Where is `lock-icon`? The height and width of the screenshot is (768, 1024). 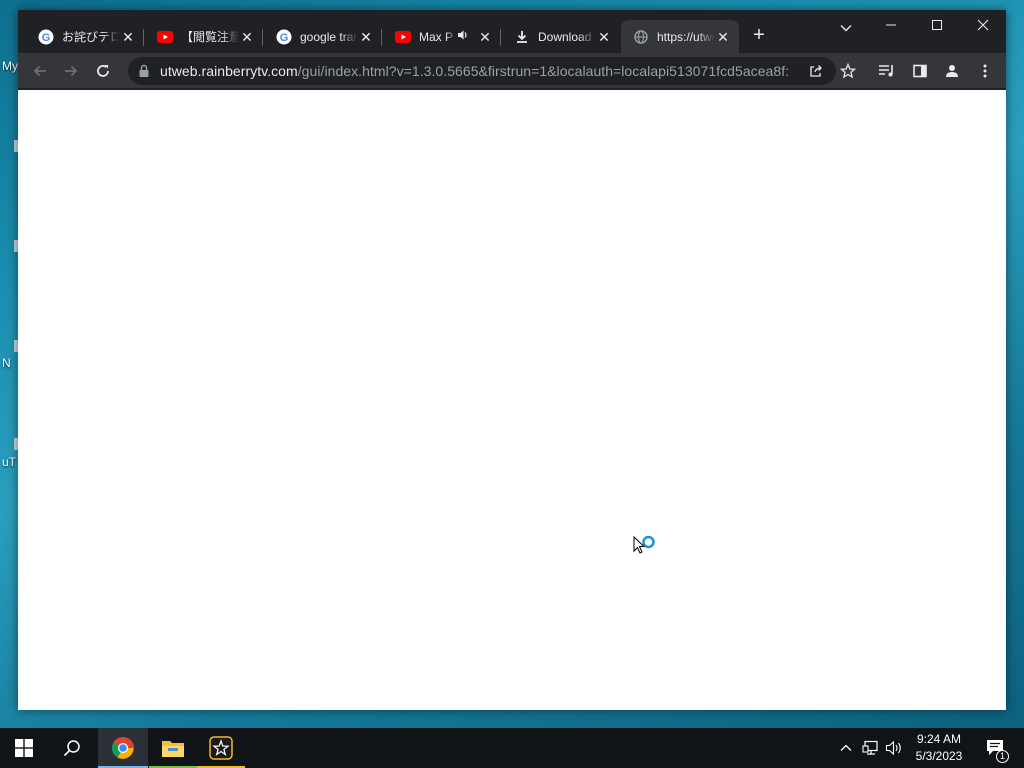
lock-icon is located at coordinates (144, 73).